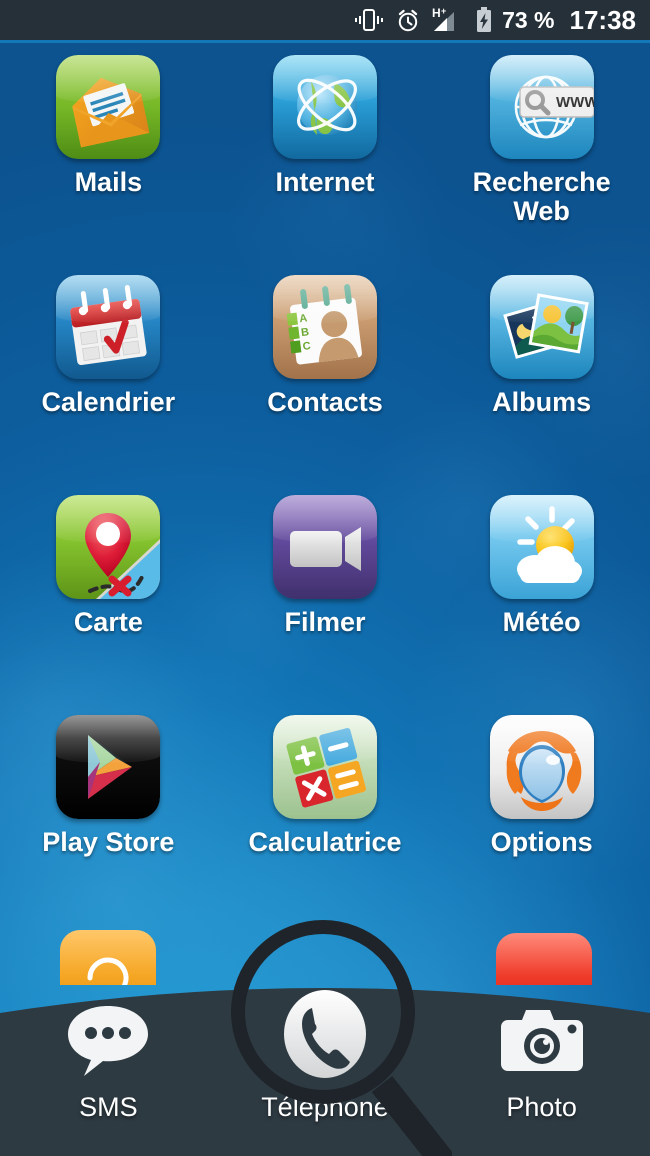 Image resolution: width=650 pixels, height=1156 pixels. Describe the element at coordinates (408, 20) in the screenshot. I see `alarm-clock-icon` at that location.